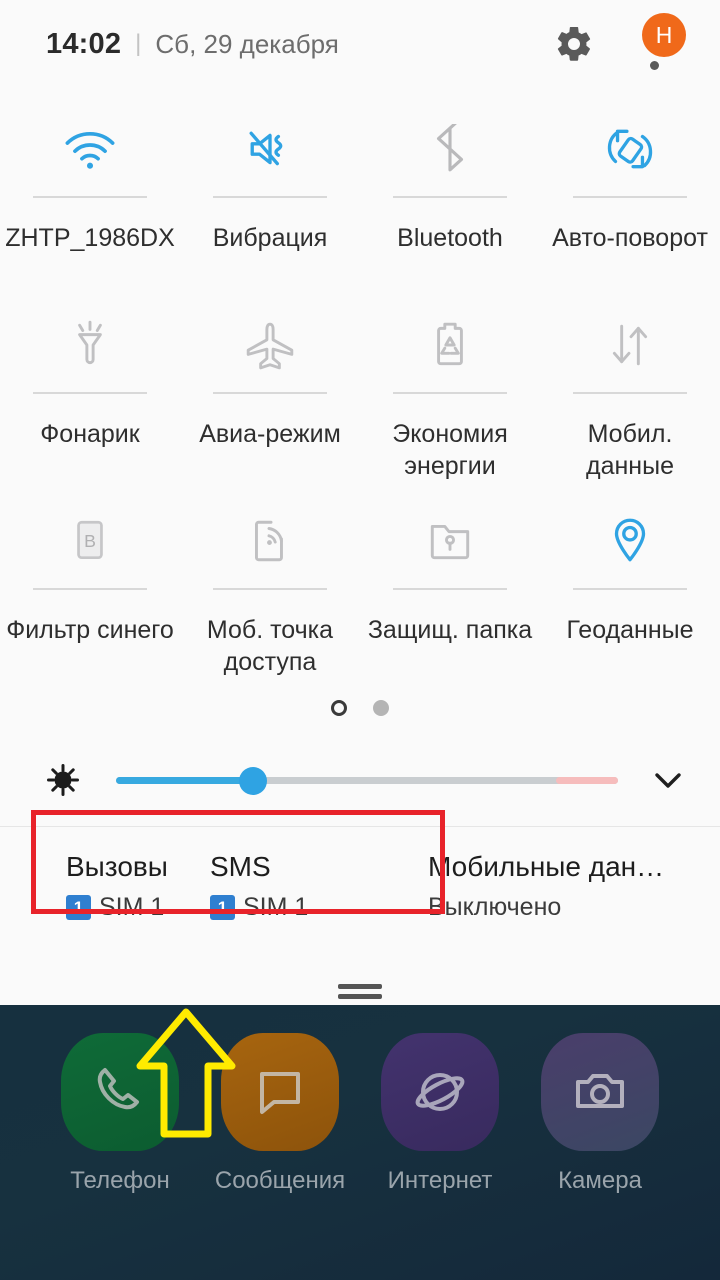  Describe the element at coordinates (270, 434) in the screenshot. I see `tile-label: Авиа-режим` at that location.